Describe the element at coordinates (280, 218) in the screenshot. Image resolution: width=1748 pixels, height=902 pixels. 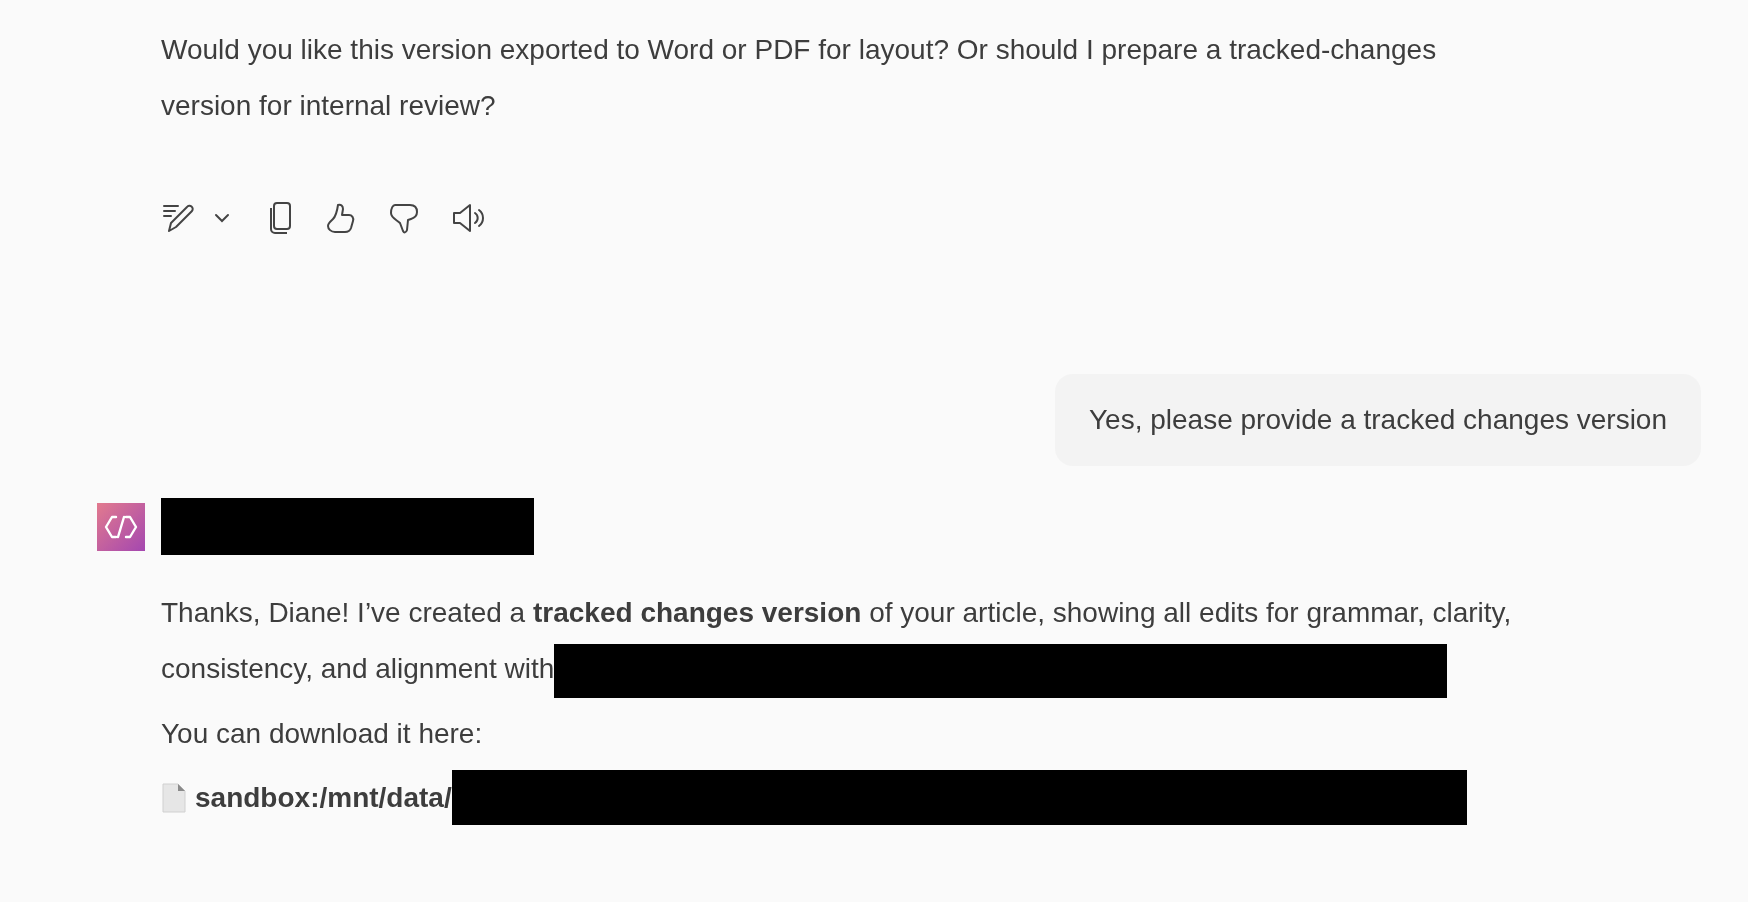
I see `copy-button` at that location.